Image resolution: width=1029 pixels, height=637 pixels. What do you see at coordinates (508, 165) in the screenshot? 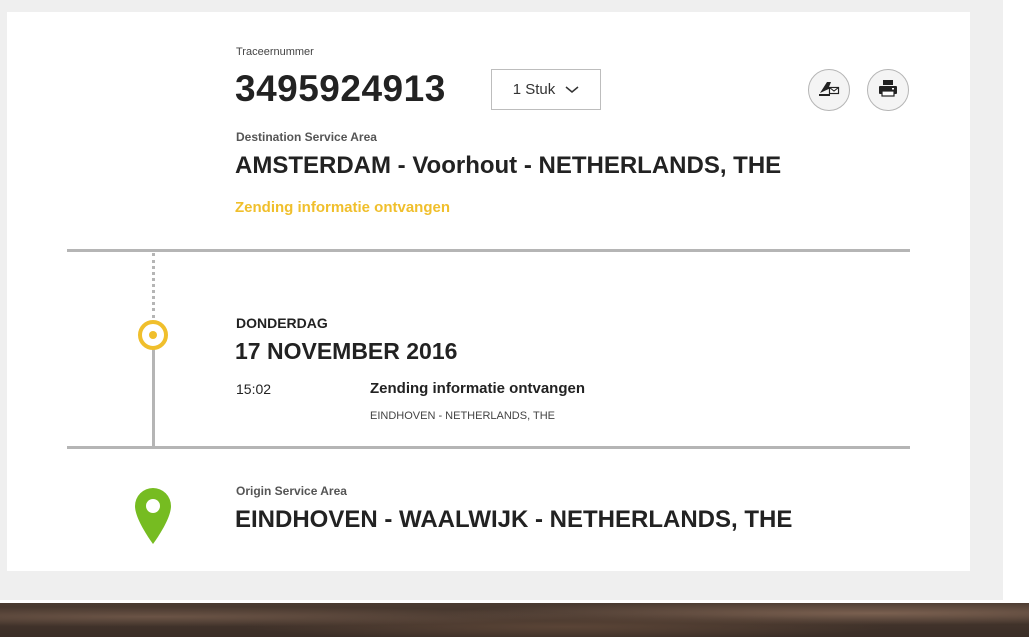
I see `destination-value: AMSTERDAM - Voorhout - NETHERLANDS, THE` at bounding box center [508, 165].